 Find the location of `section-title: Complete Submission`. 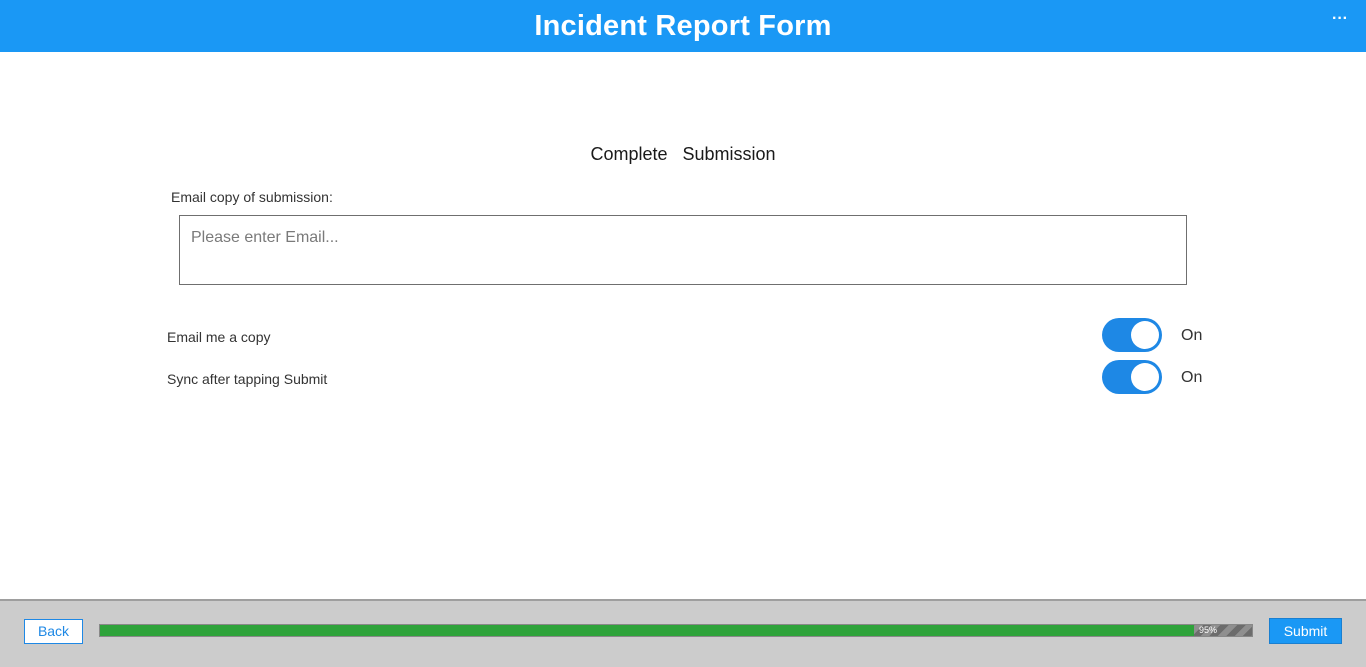

section-title: Complete Submission is located at coordinates (683, 154).